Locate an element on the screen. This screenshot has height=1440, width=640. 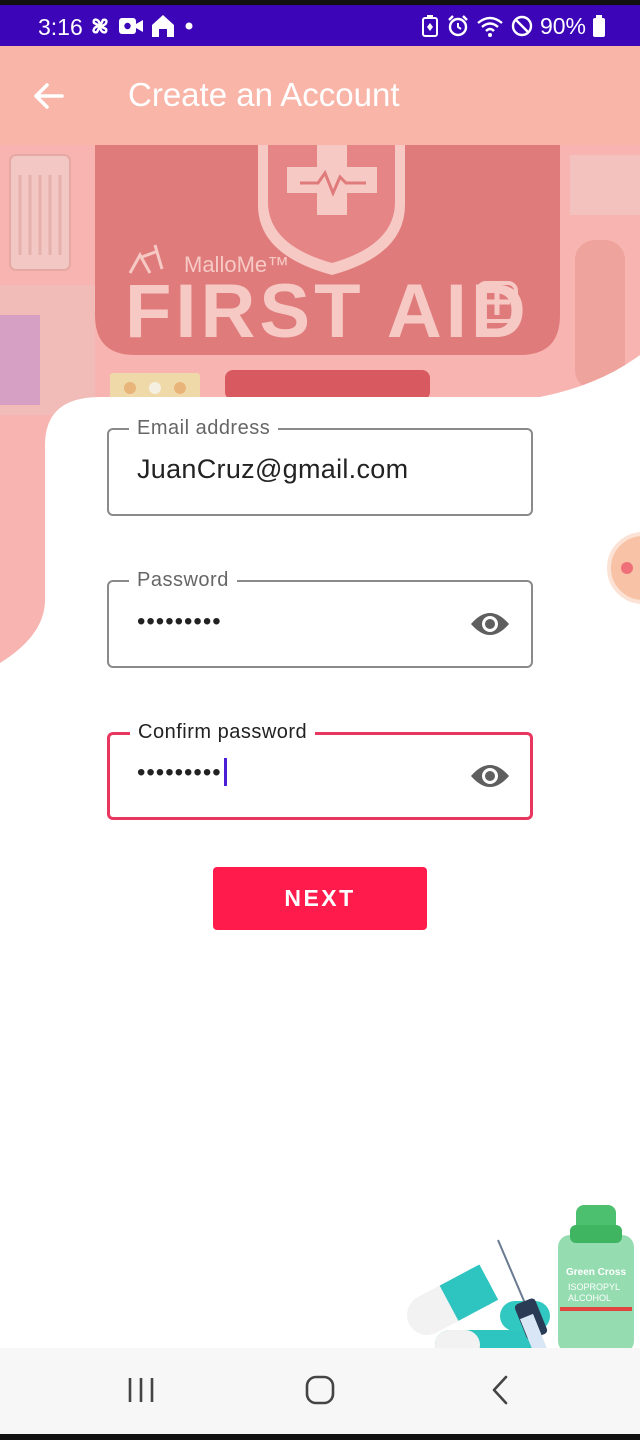
email-field: Email address JuanCruz@gmail.com is located at coordinates (320, 466).